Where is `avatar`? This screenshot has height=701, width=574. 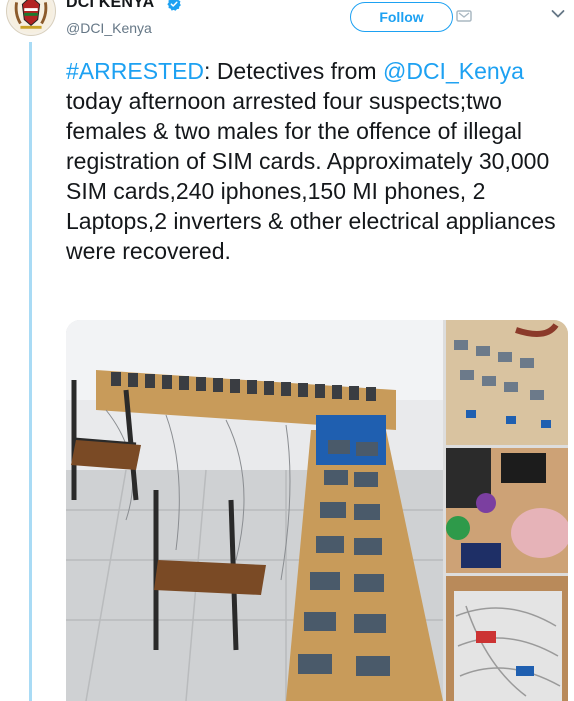
avatar is located at coordinates (31, 18).